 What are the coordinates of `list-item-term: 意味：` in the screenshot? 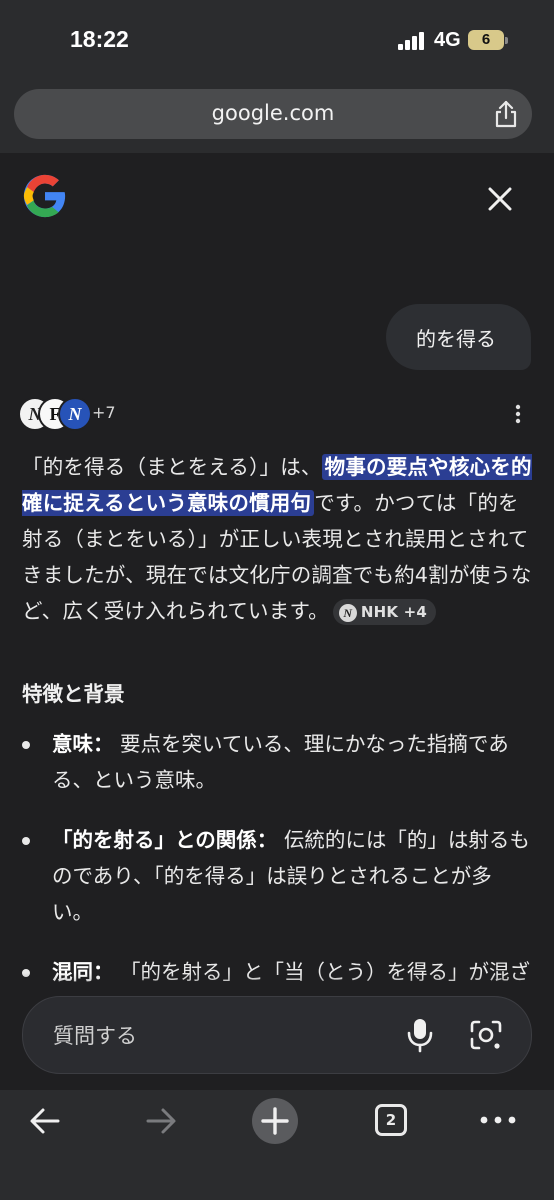 It's located at (83, 744).